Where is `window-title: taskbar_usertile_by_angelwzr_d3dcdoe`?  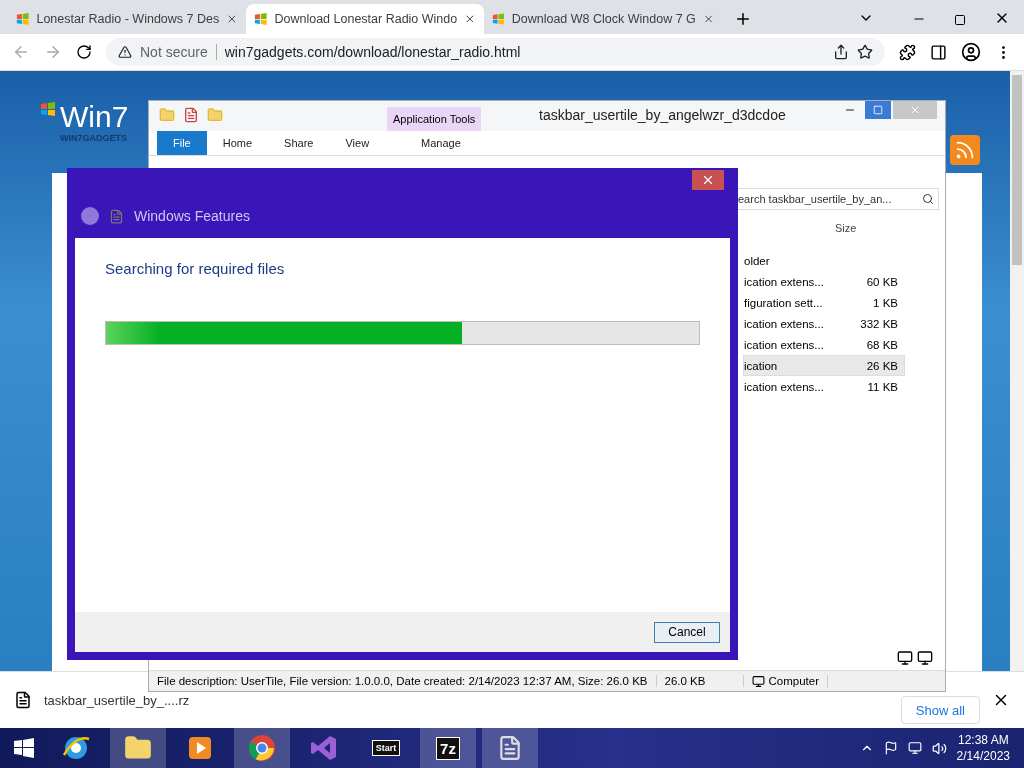
window-title: taskbar_usertile_by_angelwzr_d3dcdoe is located at coordinates (662, 115).